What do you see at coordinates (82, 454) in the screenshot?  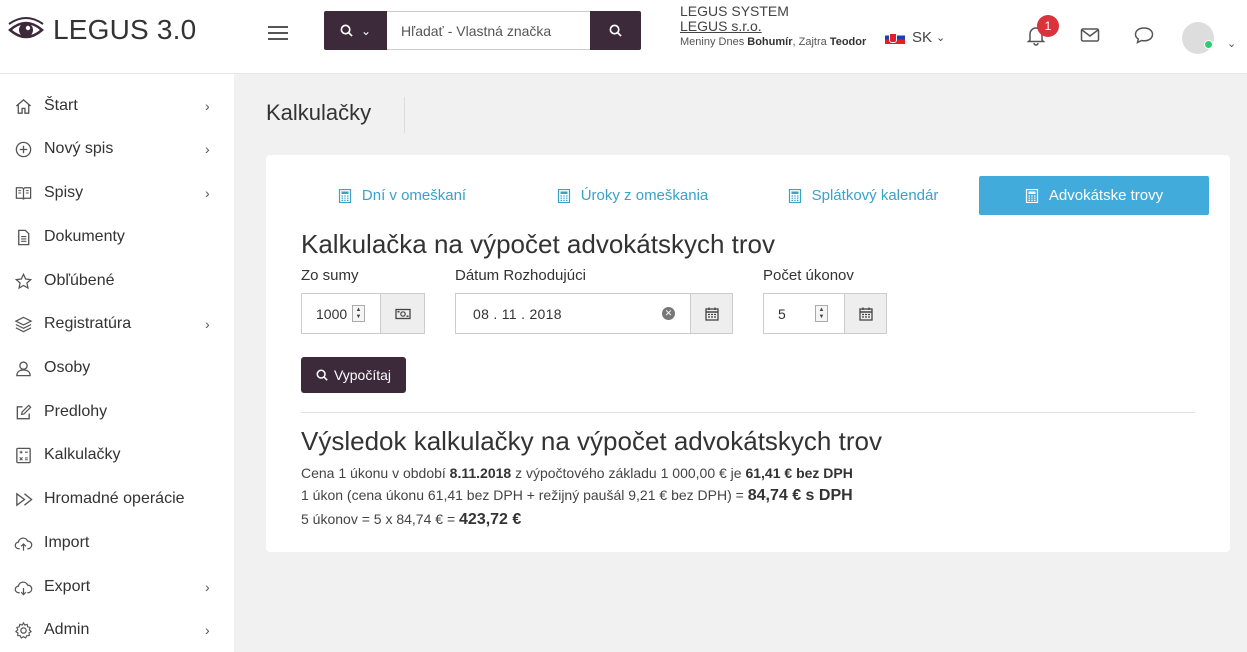 I see `sidebar-item-label: Kalkulačky` at bounding box center [82, 454].